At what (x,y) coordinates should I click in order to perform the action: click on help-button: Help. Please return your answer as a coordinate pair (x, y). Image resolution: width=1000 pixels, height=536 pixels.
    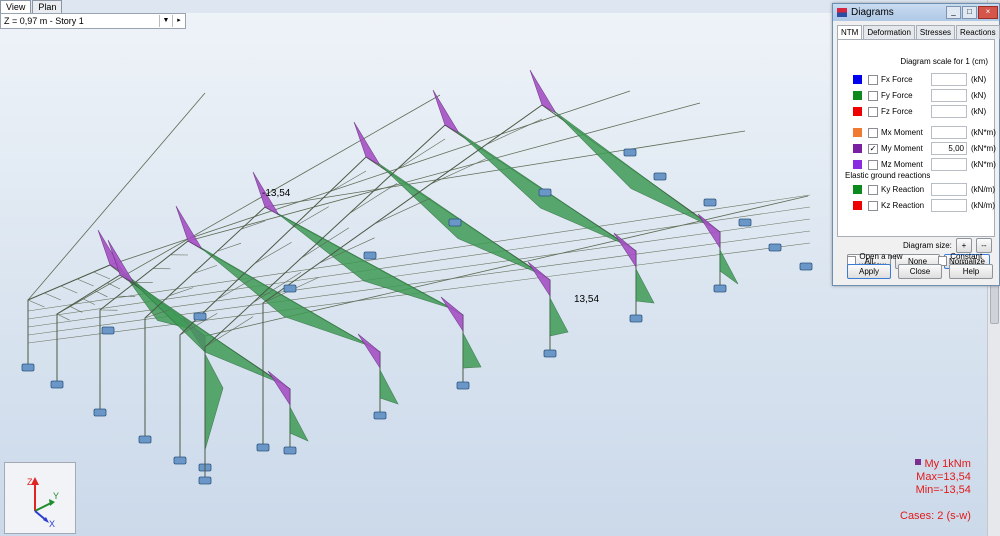
    Looking at the image, I should click on (971, 271).